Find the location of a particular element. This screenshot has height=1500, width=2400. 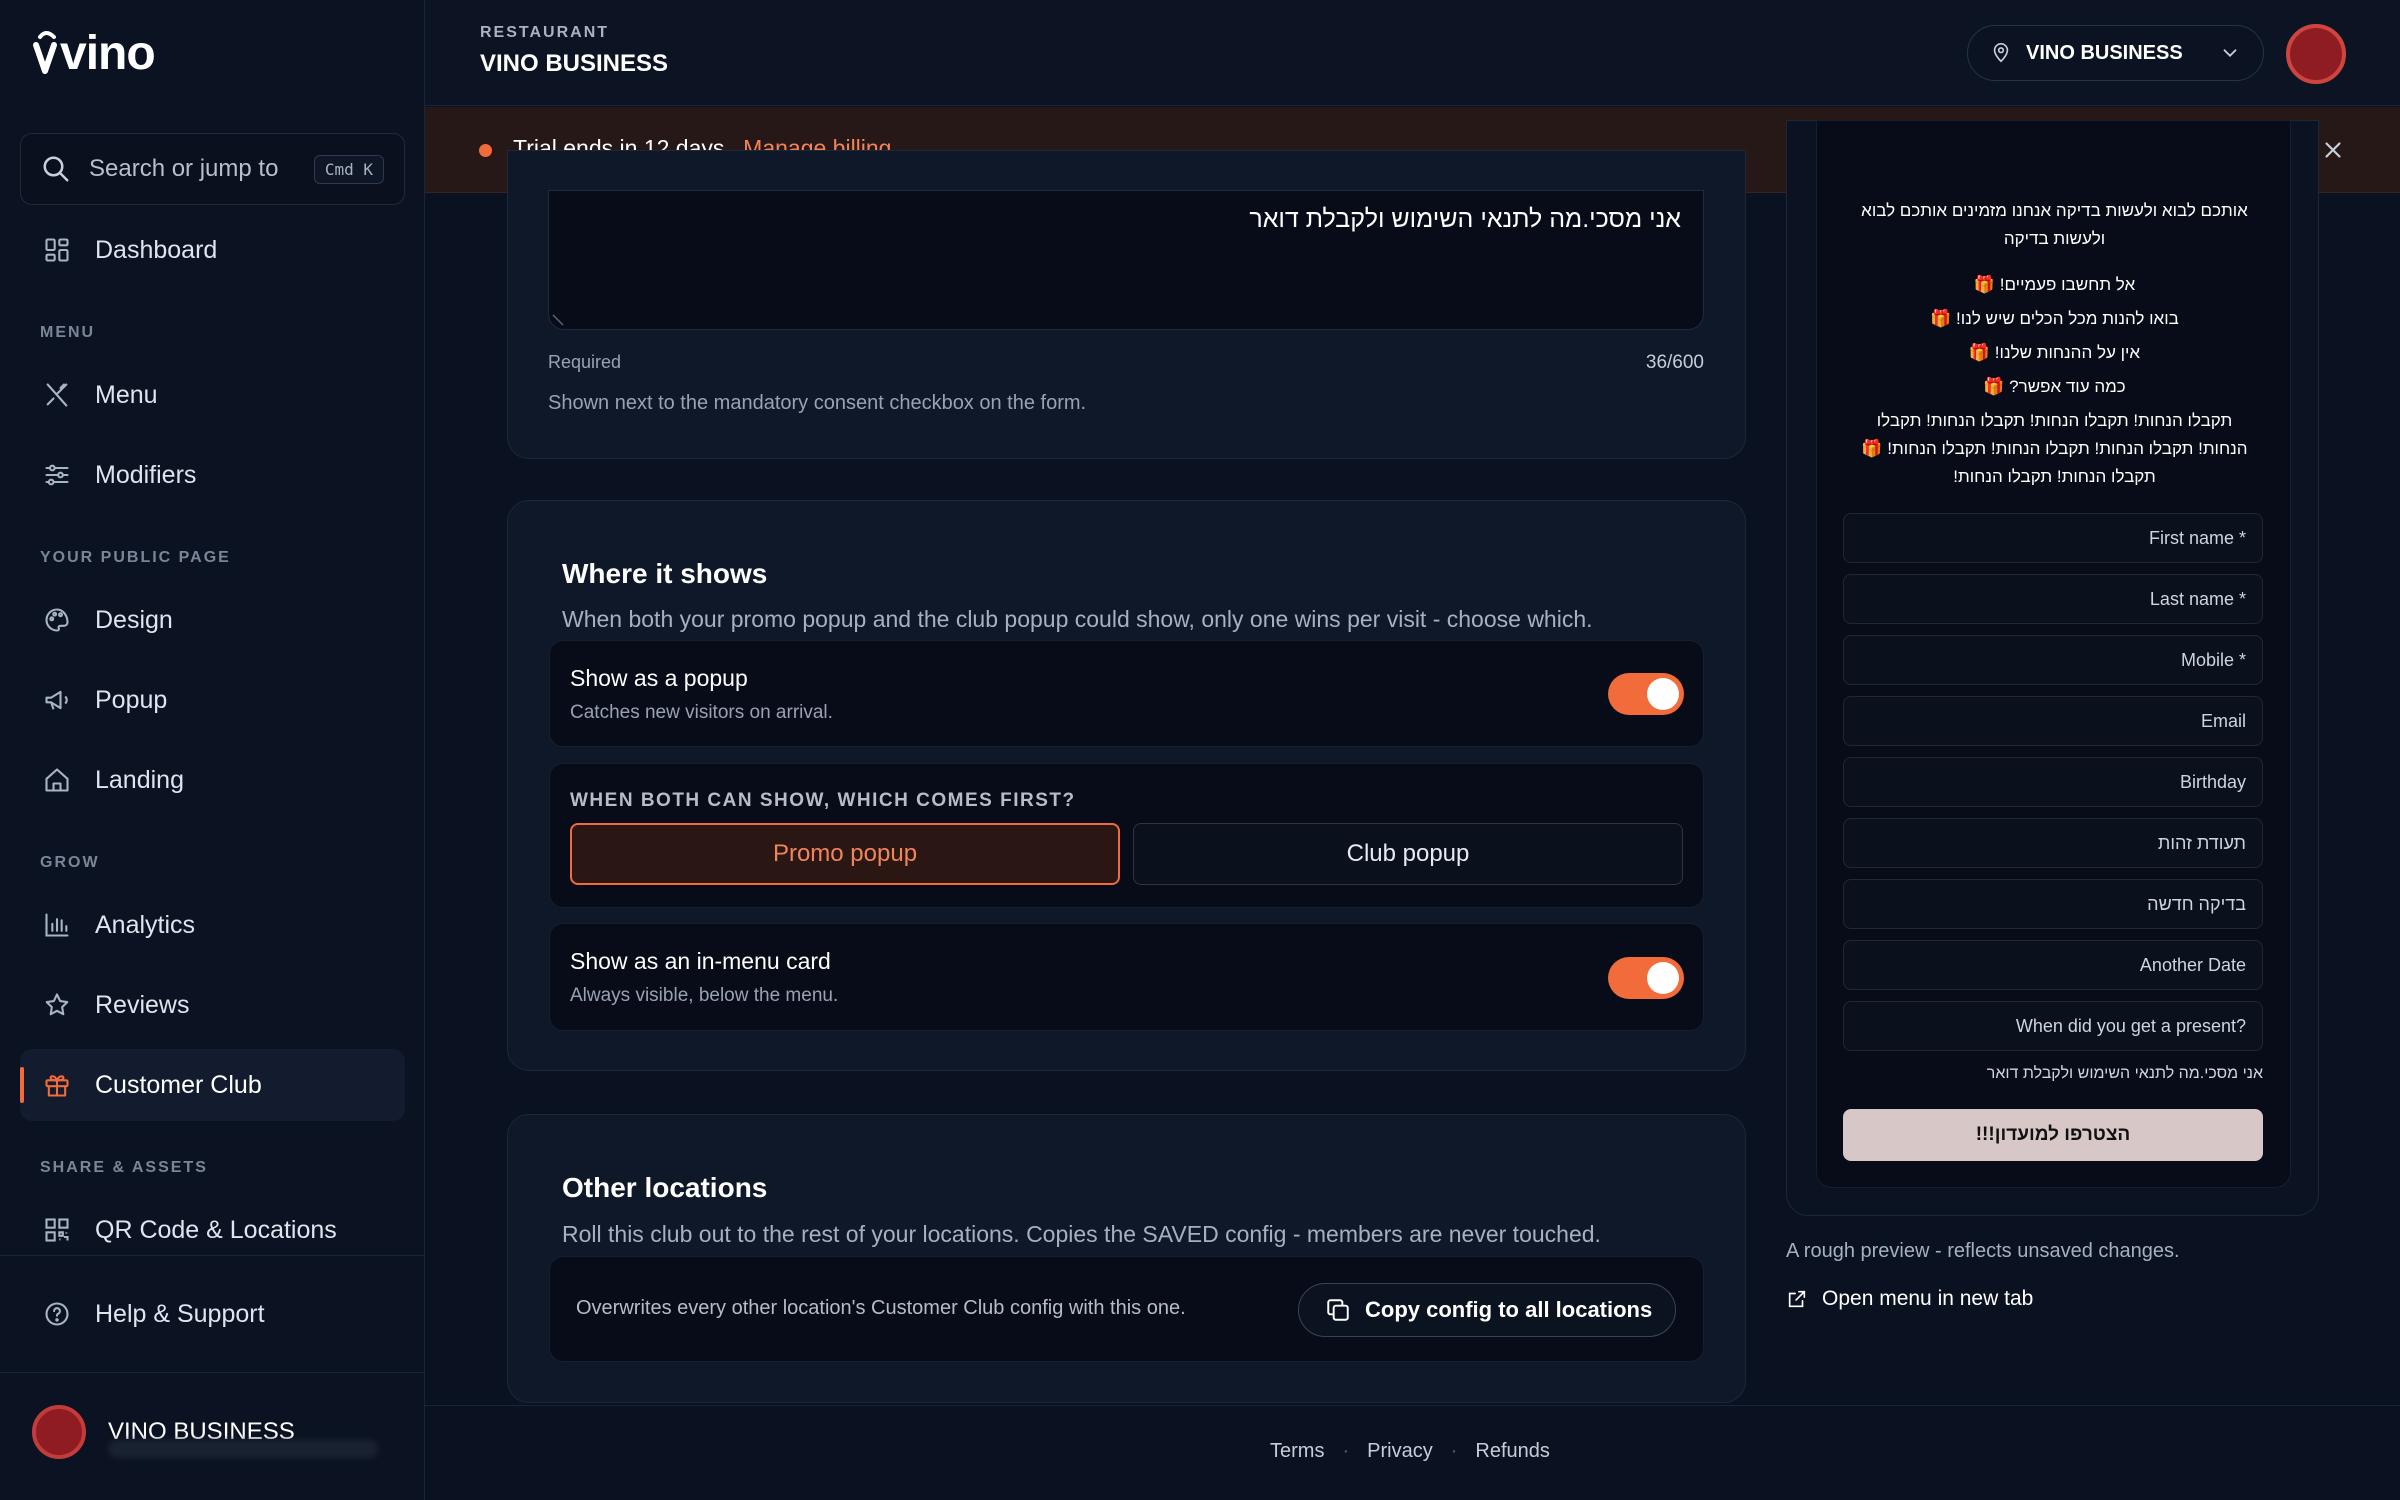

search-placeholder: Search or jump to is located at coordinates (184, 168).